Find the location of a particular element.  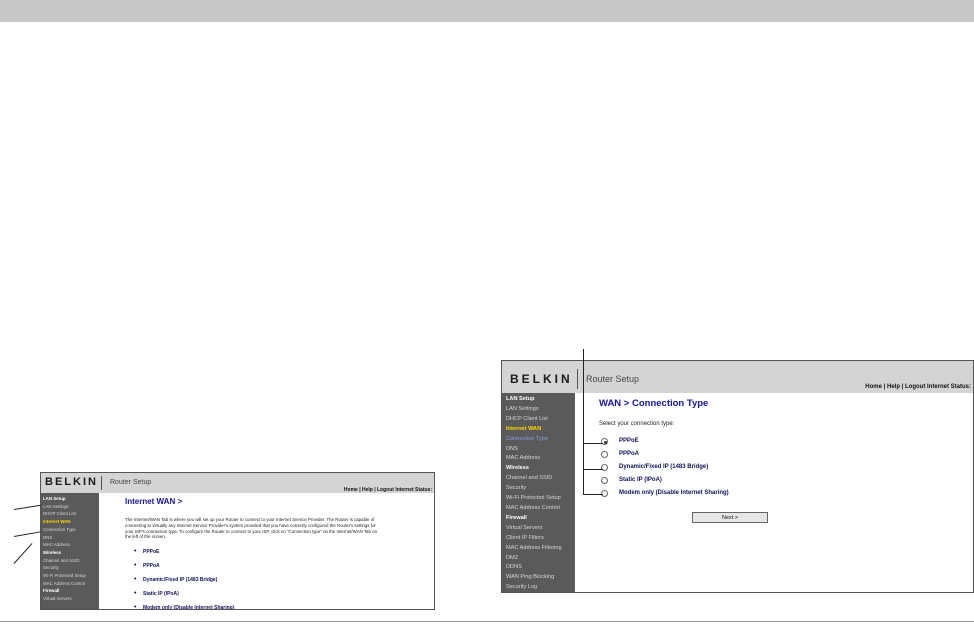

option-label-modem-only-disable-internet-sharing: Modem only (Disable Internet Sharing) is located at coordinates (674, 493).